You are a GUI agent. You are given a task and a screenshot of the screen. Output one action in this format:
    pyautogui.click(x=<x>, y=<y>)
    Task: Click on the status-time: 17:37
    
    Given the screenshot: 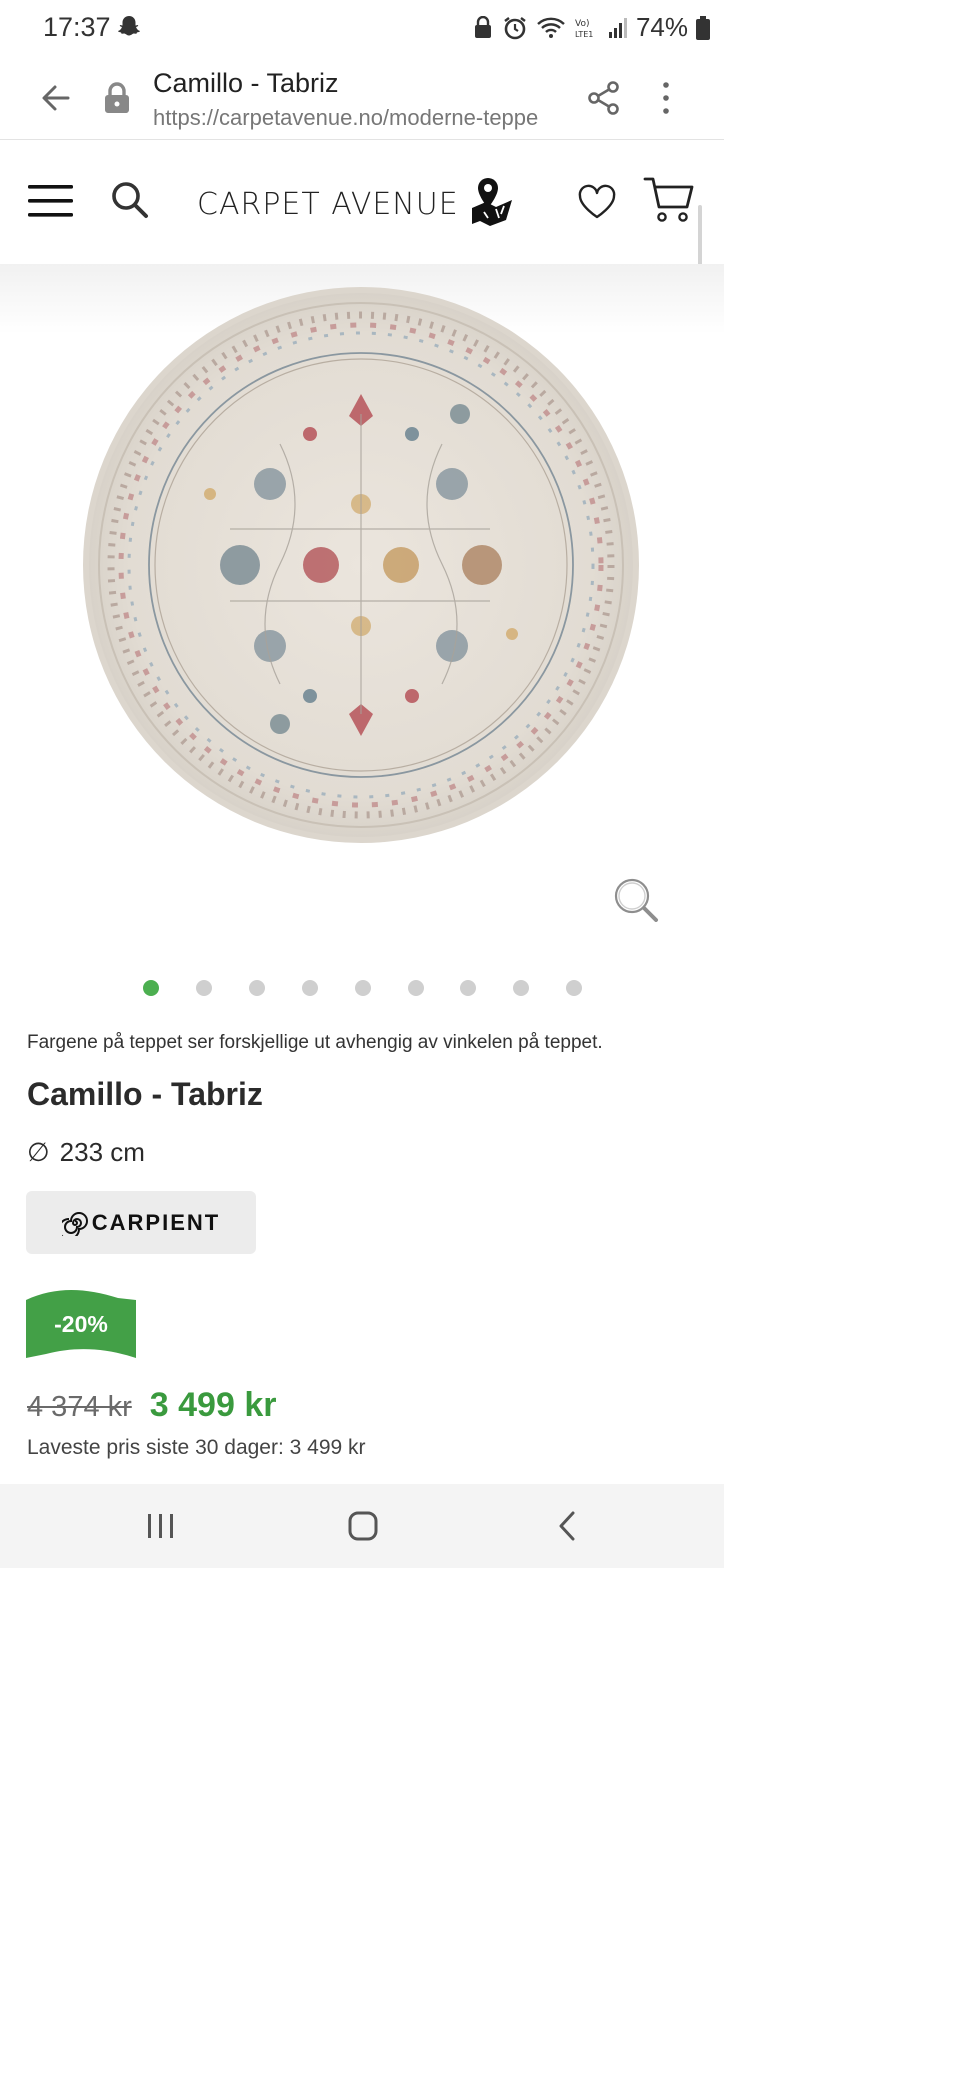 What is the action you would take?
    pyautogui.click(x=77, y=27)
    